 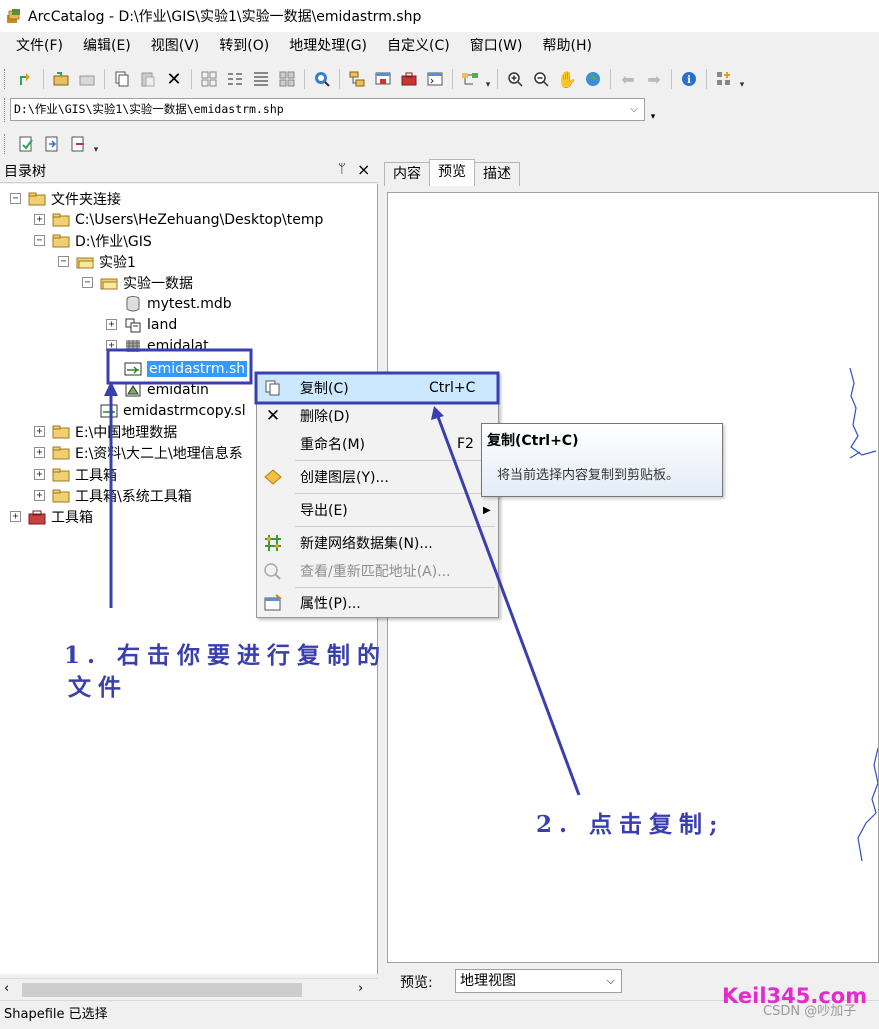 I want to click on annotation-step1-line1: 1. 右击你要进行复制的, so click(x=226, y=655).